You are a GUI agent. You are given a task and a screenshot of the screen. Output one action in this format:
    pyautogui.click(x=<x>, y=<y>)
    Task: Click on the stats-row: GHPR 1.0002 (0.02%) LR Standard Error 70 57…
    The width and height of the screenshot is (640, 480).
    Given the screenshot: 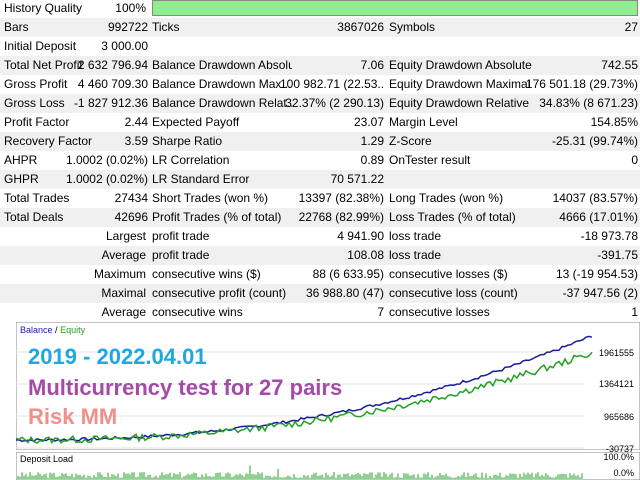 What is the action you would take?
    pyautogui.click(x=320, y=179)
    